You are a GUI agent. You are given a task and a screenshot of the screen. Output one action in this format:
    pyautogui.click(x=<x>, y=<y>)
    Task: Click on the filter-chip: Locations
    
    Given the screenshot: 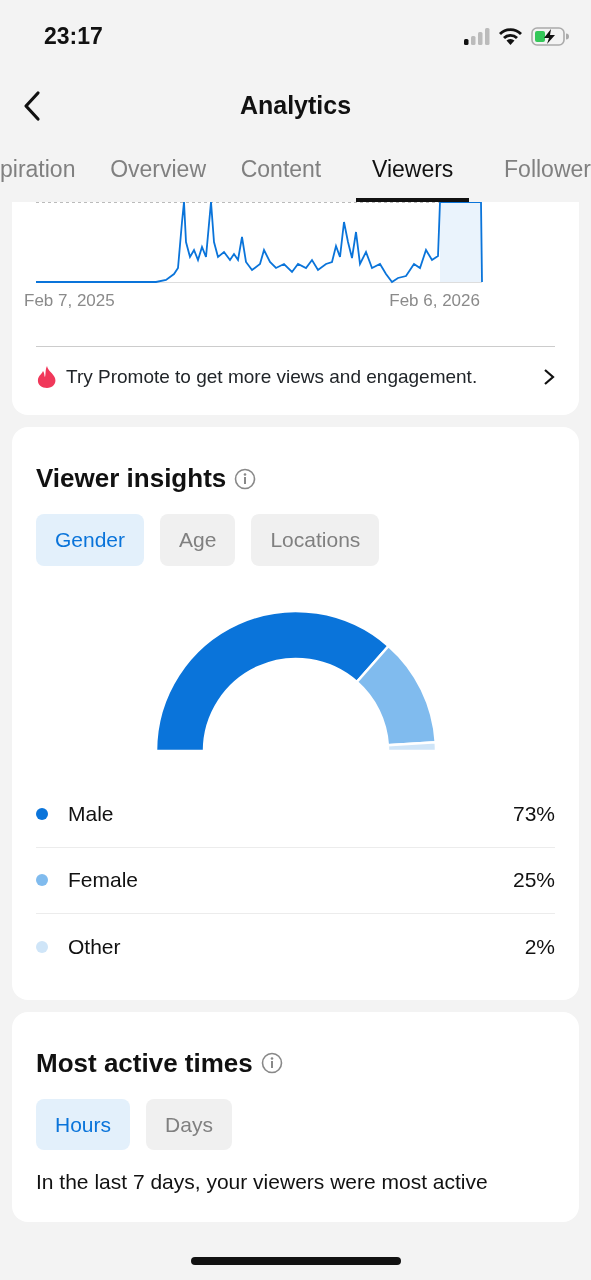 What is the action you would take?
    pyautogui.click(x=315, y=540)
    